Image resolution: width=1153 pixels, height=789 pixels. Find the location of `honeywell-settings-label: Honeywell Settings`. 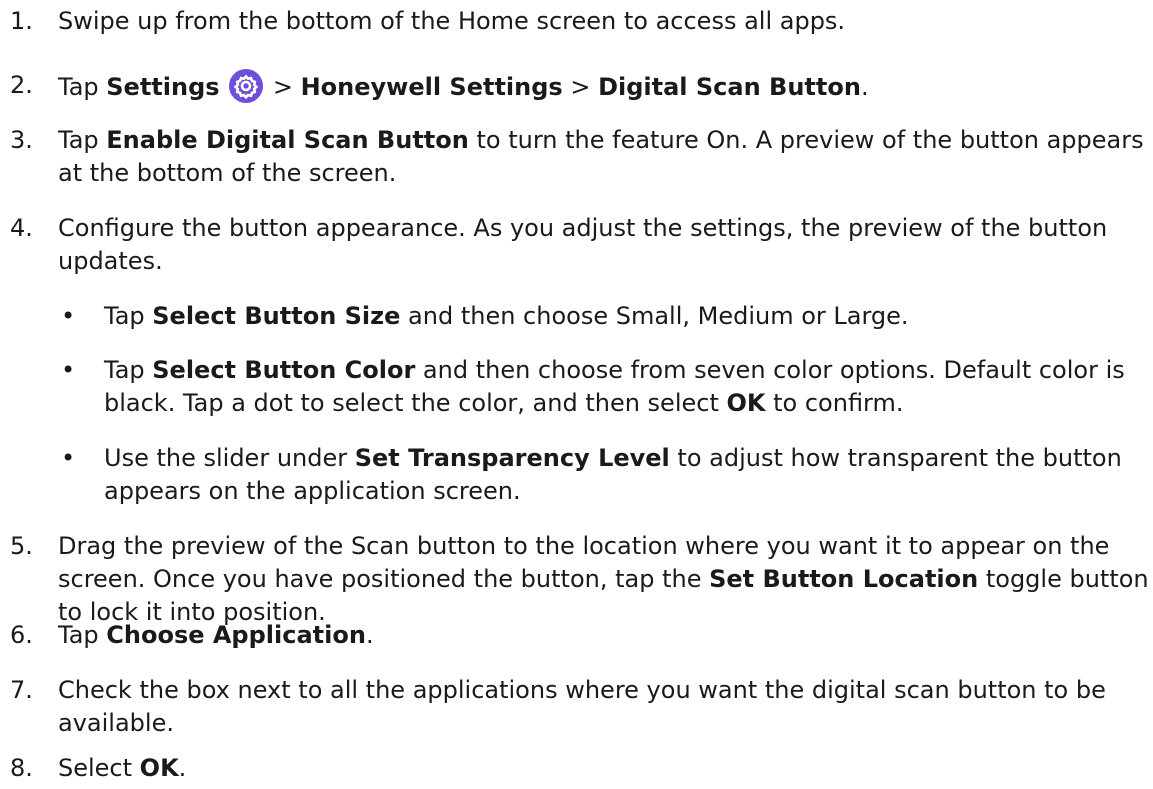

honeywell-settings-label: Honeywell Settings is located at coordinates (431, 87).